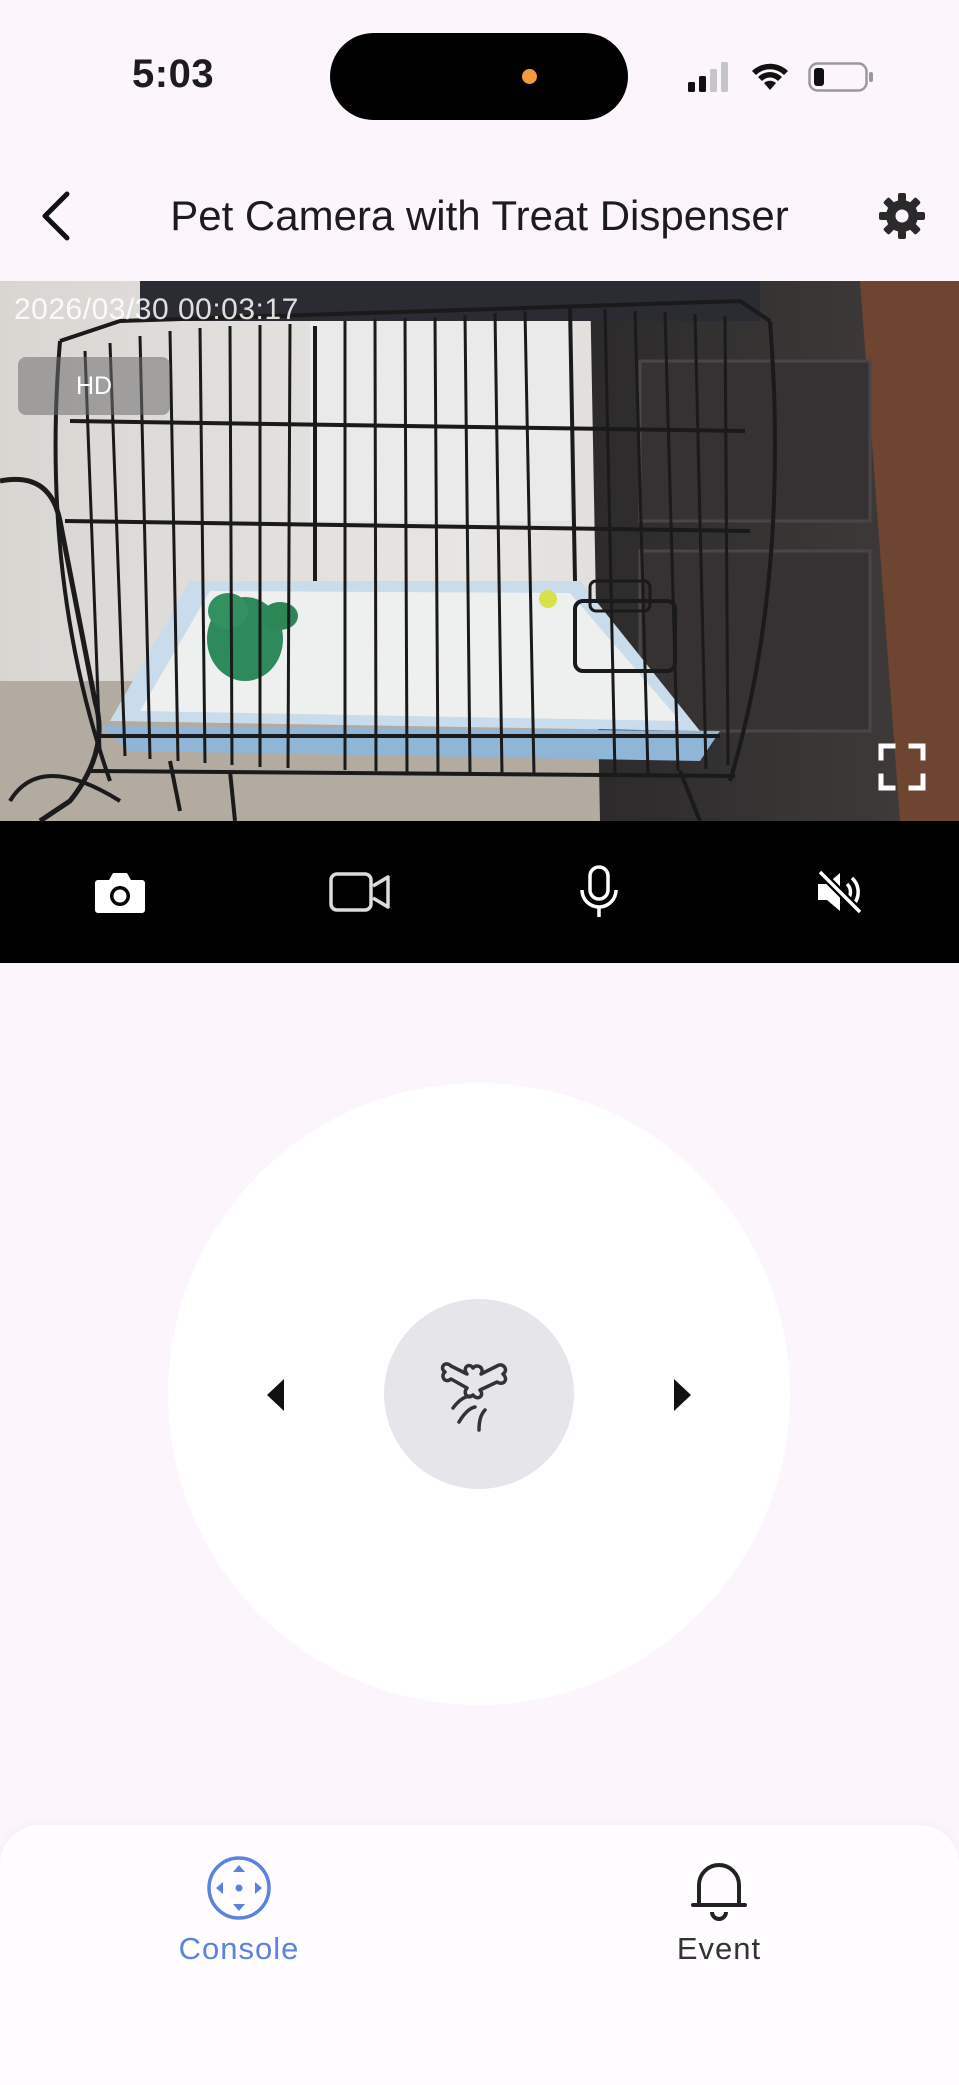  I want to click on rotate-left-button, so click(276, 1395).